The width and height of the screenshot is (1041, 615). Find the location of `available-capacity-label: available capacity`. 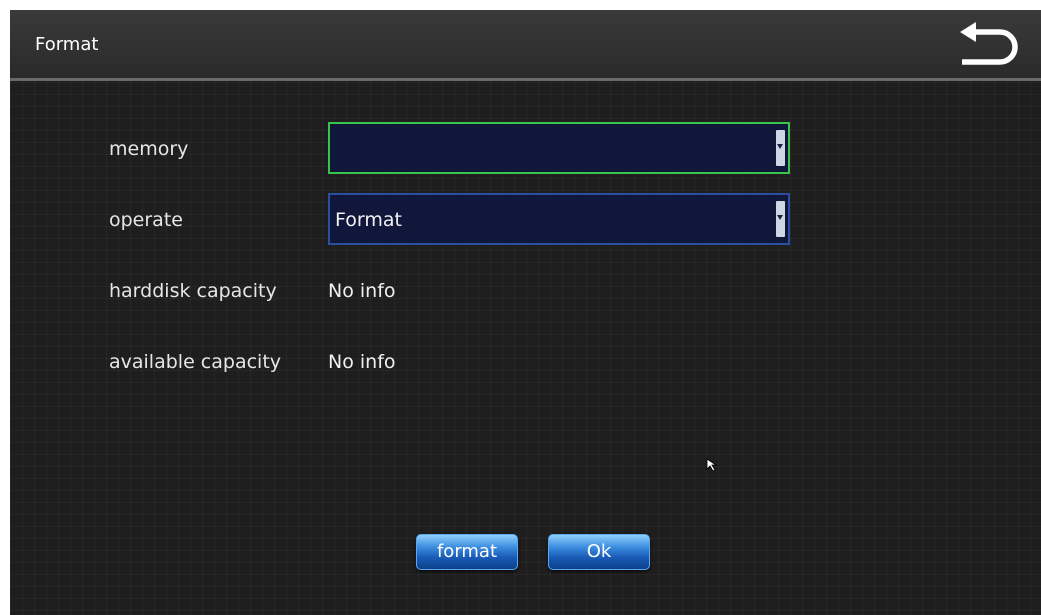

available-capacity-label: available capacity is located at coordinates (195, 362).